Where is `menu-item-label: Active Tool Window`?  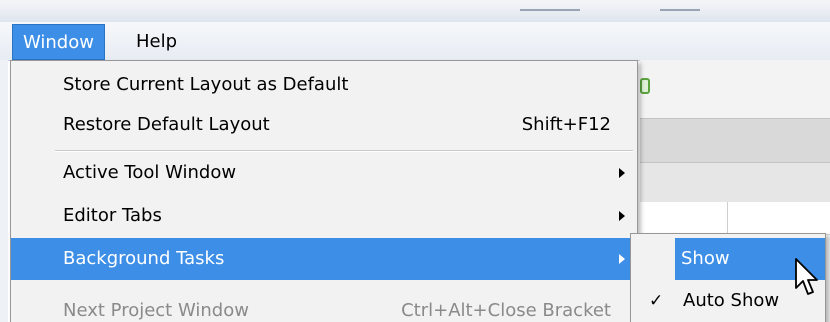
menu-item-label: Active Tool Window is located at coordinates (150, 172).